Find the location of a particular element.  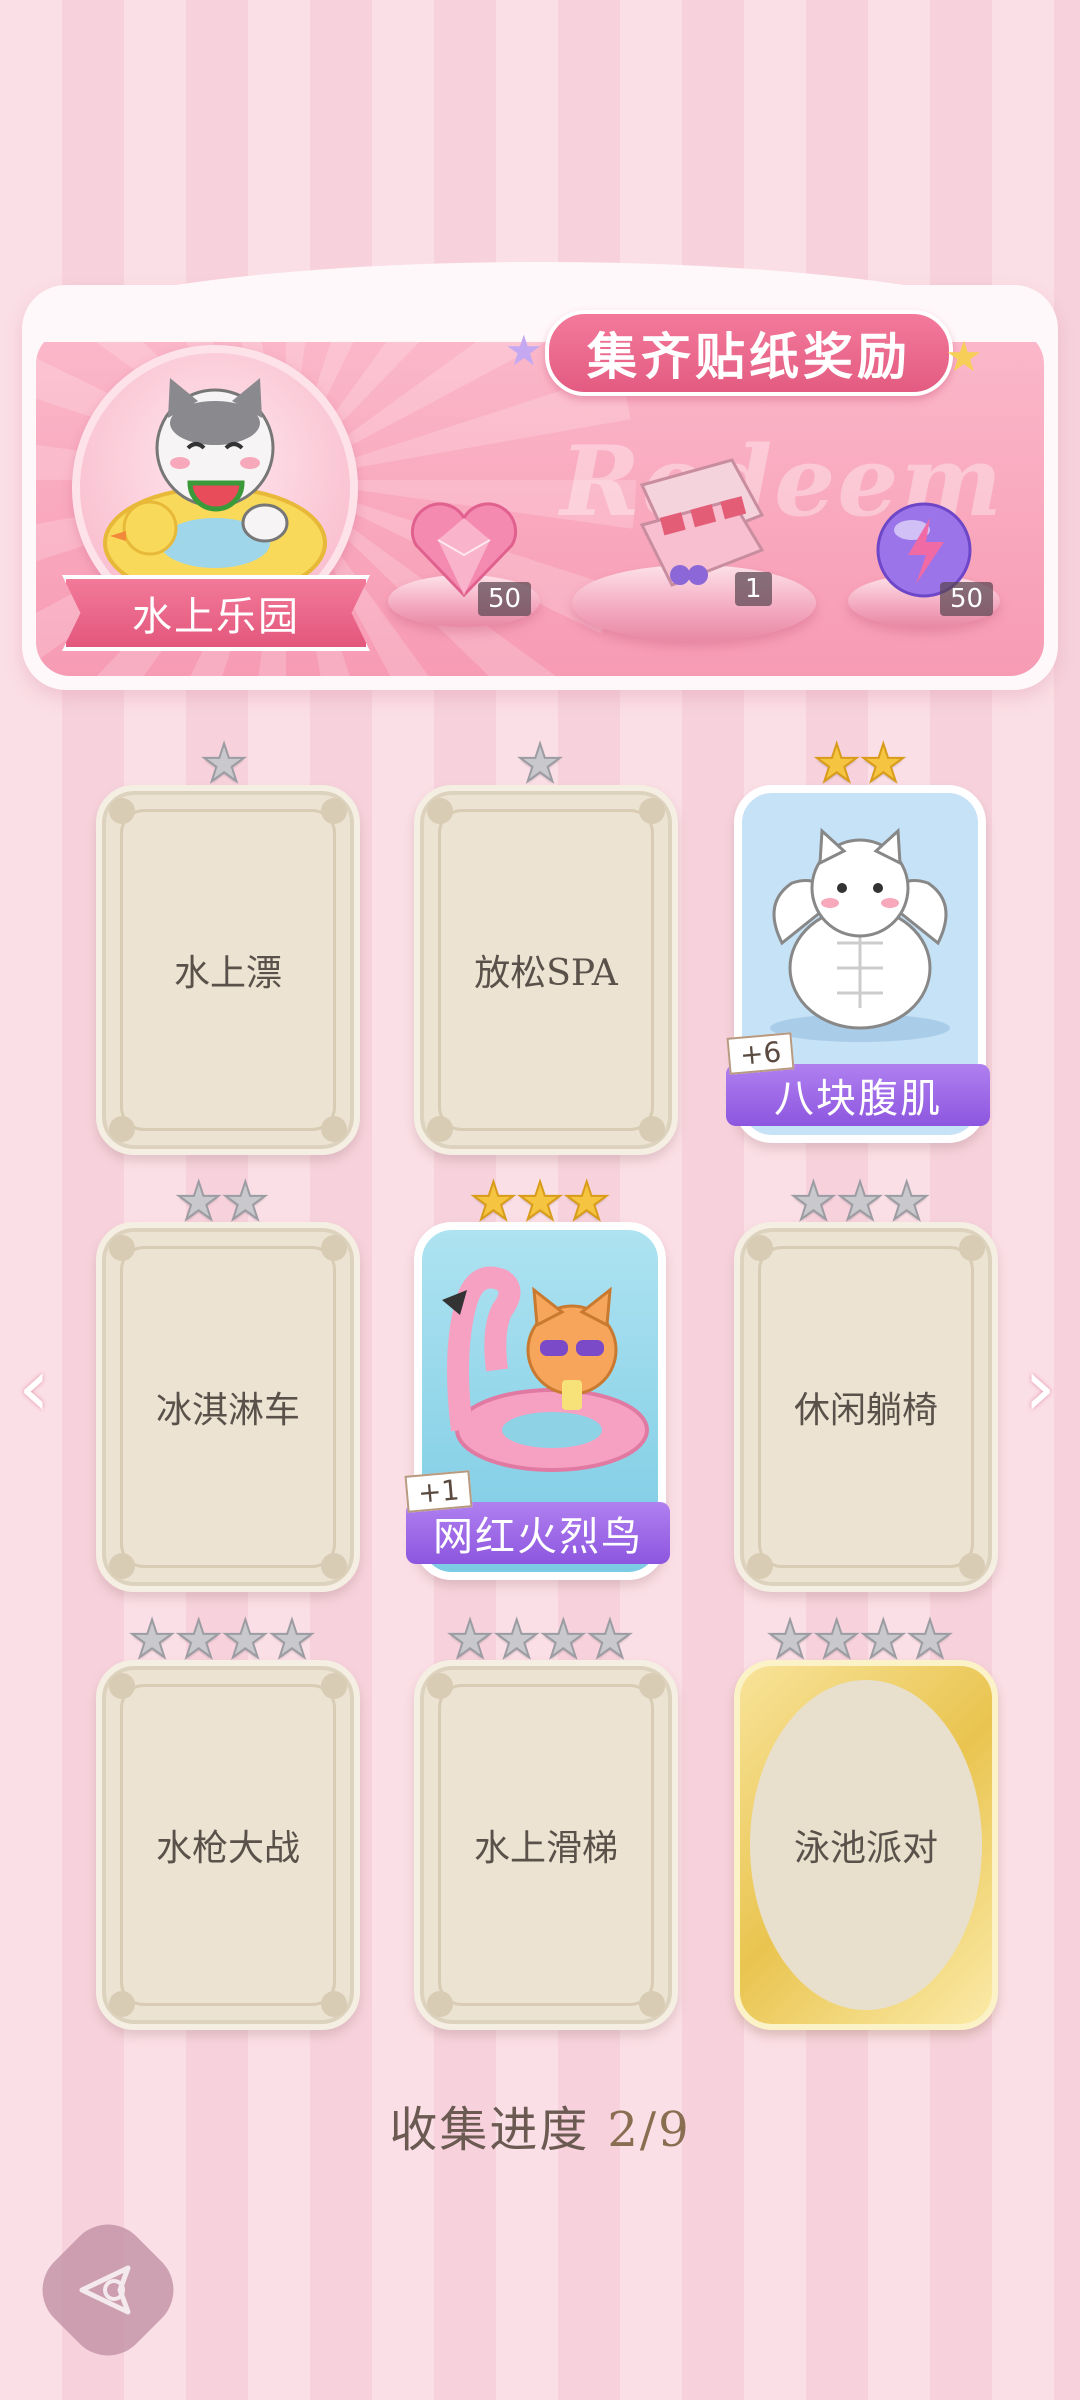

progress-value: 2/9 is located at coordinates (649, 2130).